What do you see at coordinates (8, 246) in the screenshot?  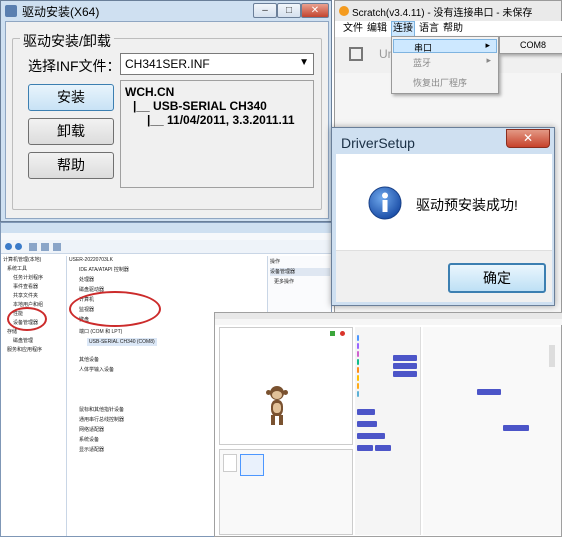 I see `back-icon` at bounding box center [8, 246].